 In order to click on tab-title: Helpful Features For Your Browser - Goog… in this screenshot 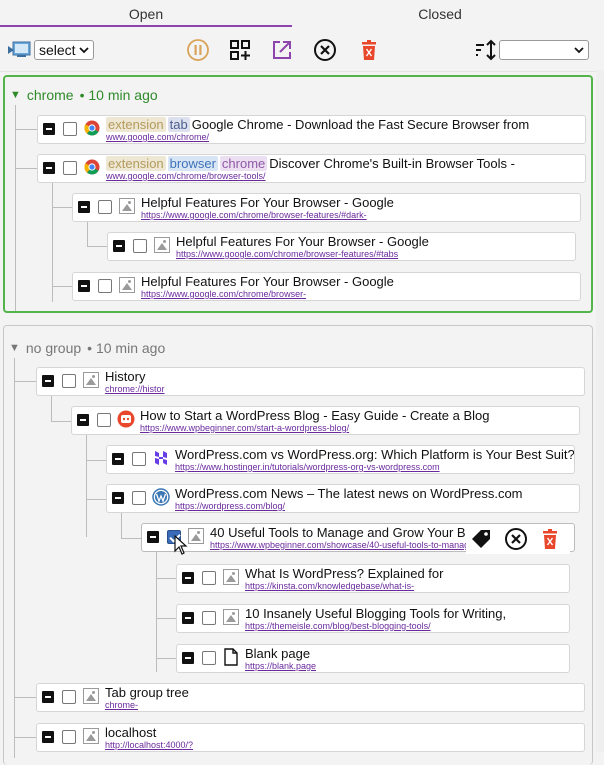, I will do `click(267, 281)`.